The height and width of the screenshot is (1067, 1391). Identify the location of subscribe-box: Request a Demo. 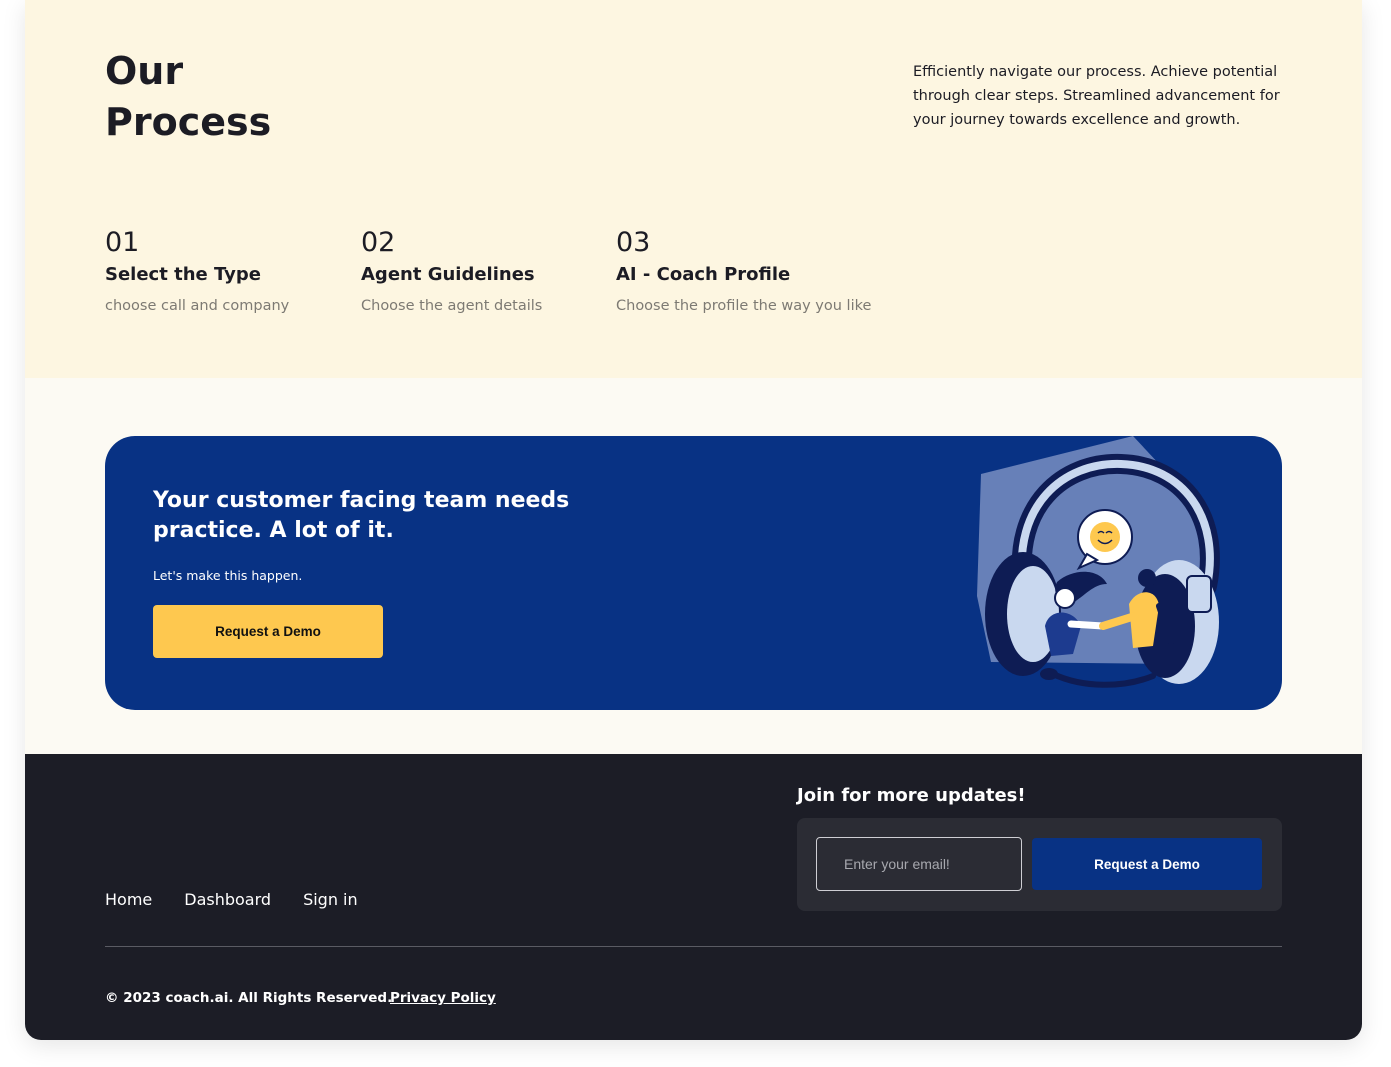
(1039, 864).